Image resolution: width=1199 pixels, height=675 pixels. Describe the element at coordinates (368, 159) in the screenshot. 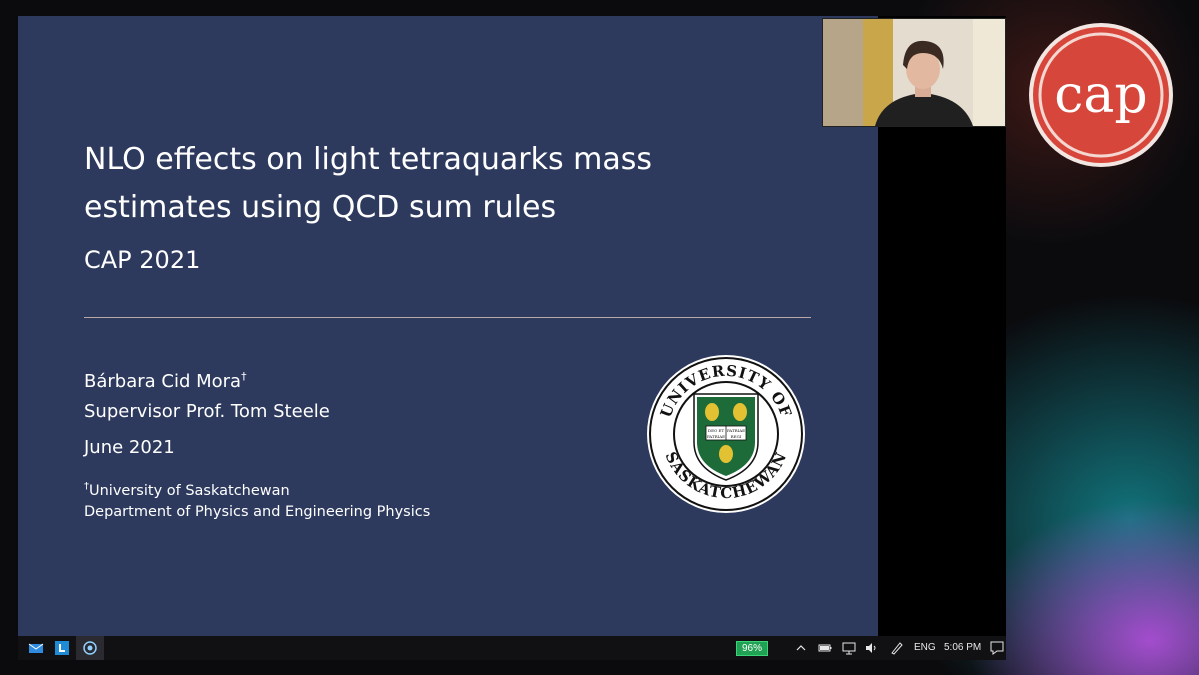

I see `slide-title-line1: NLO effects on light tetraquarks mass` at that location.